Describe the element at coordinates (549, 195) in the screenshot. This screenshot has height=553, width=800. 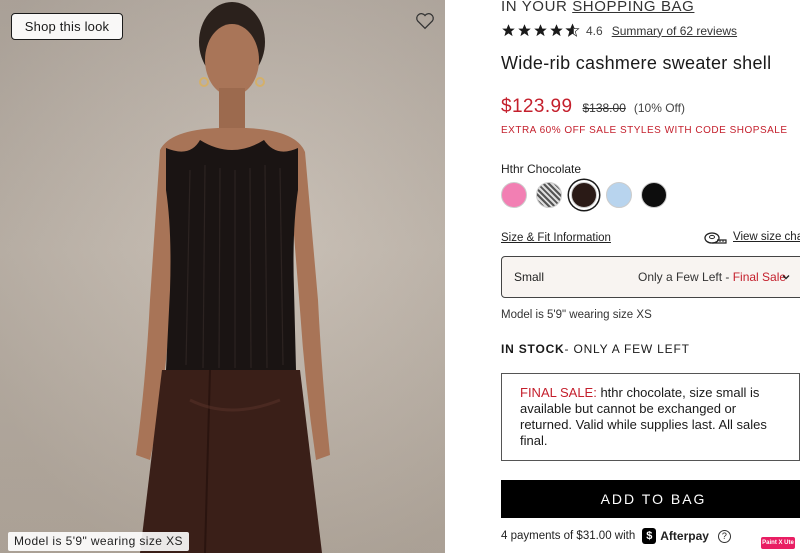
I see `swatch-stripe` at that location.